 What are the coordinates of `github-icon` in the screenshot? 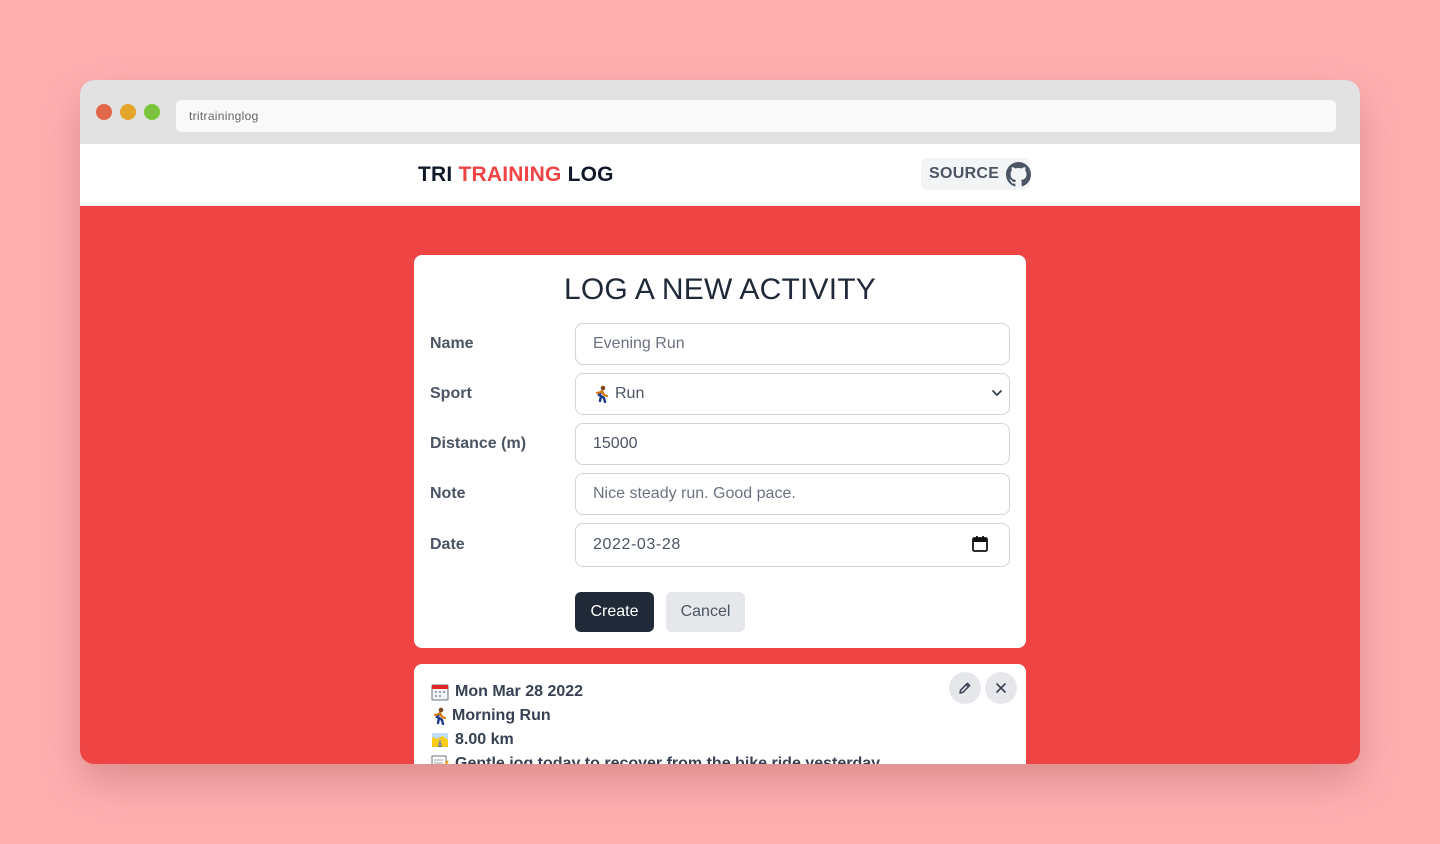 It's located at (1019, 174).